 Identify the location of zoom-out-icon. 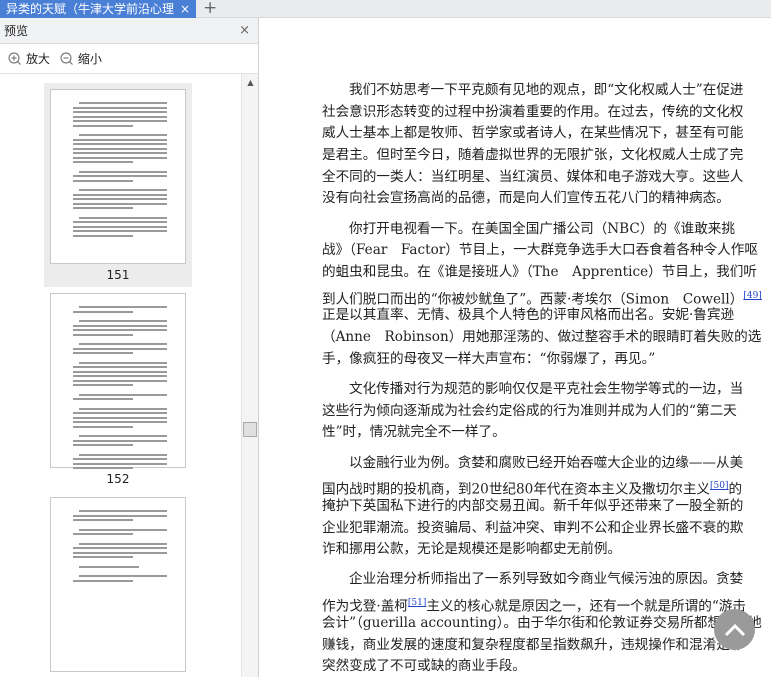
(66, 58).